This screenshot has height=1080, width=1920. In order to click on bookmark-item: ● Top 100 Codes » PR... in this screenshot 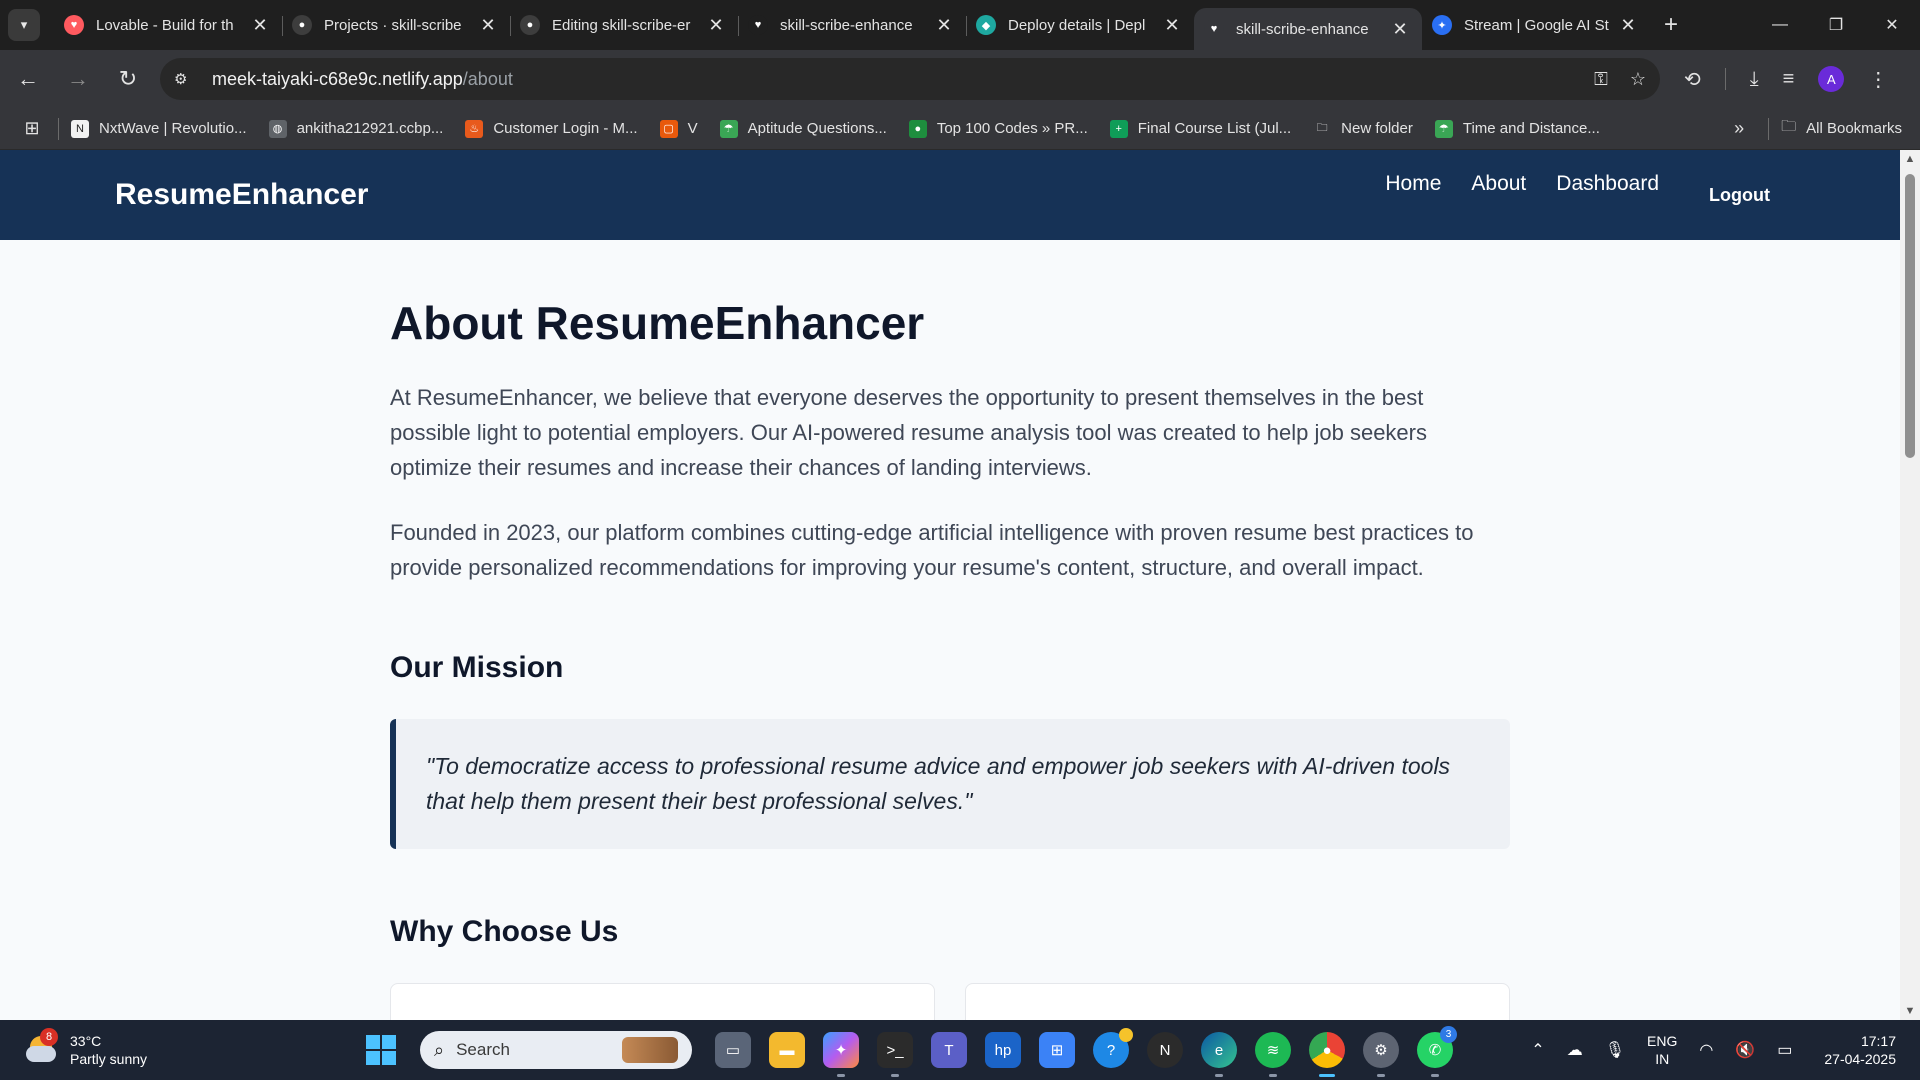, I will do `click(998, 128)`.